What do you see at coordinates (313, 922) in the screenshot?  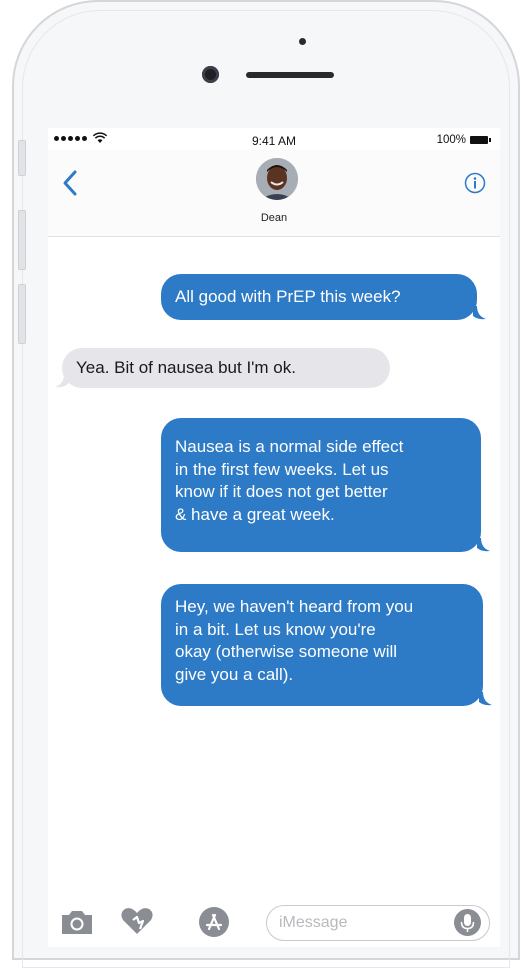 I see `imessage-placeholder: iMessage` at bounding box center [313, 922].